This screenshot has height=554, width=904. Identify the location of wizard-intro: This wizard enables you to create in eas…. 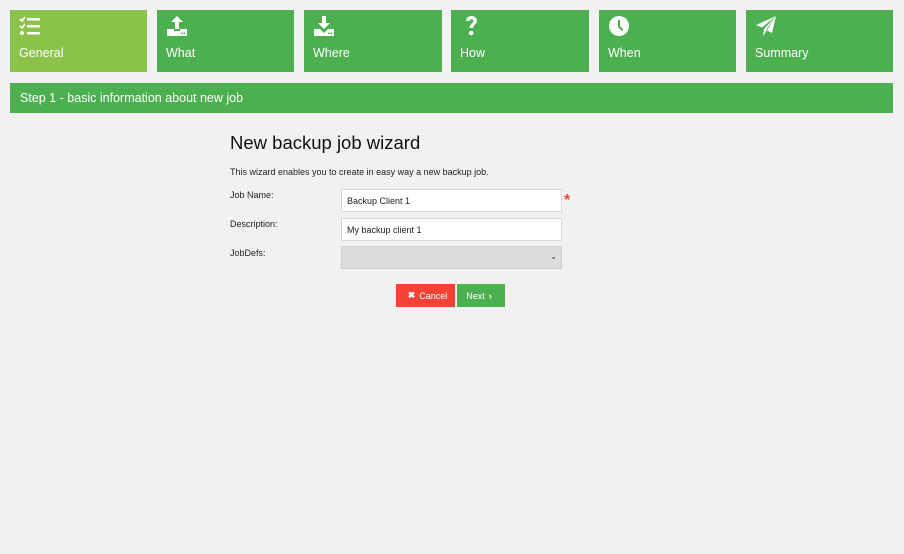
(359, 172).